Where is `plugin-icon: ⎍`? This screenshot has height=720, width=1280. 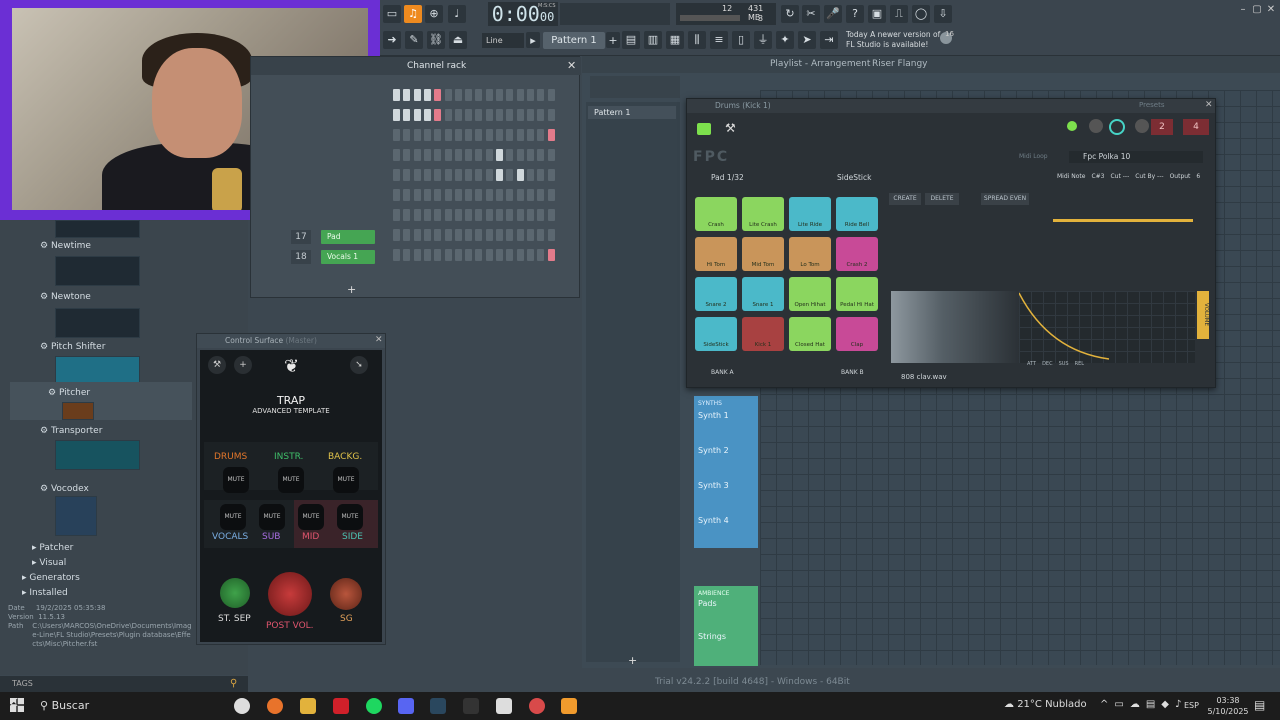
plugin-icon: ⎍ is located at coordinates (899, 14).